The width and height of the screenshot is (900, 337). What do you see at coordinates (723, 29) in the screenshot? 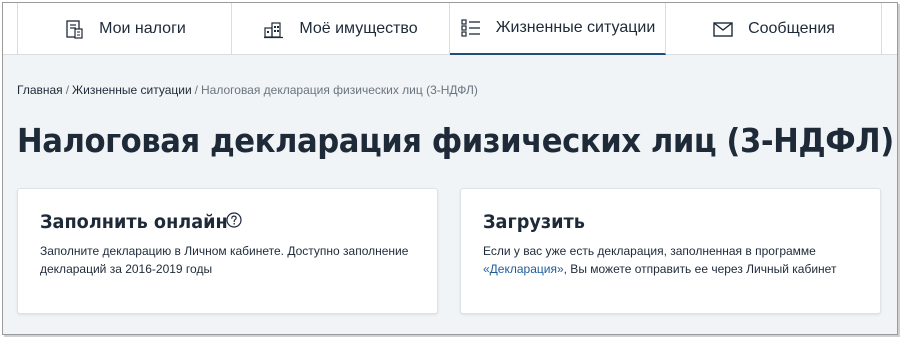
I see `envelope-icon` at bounding box center [723, 29].